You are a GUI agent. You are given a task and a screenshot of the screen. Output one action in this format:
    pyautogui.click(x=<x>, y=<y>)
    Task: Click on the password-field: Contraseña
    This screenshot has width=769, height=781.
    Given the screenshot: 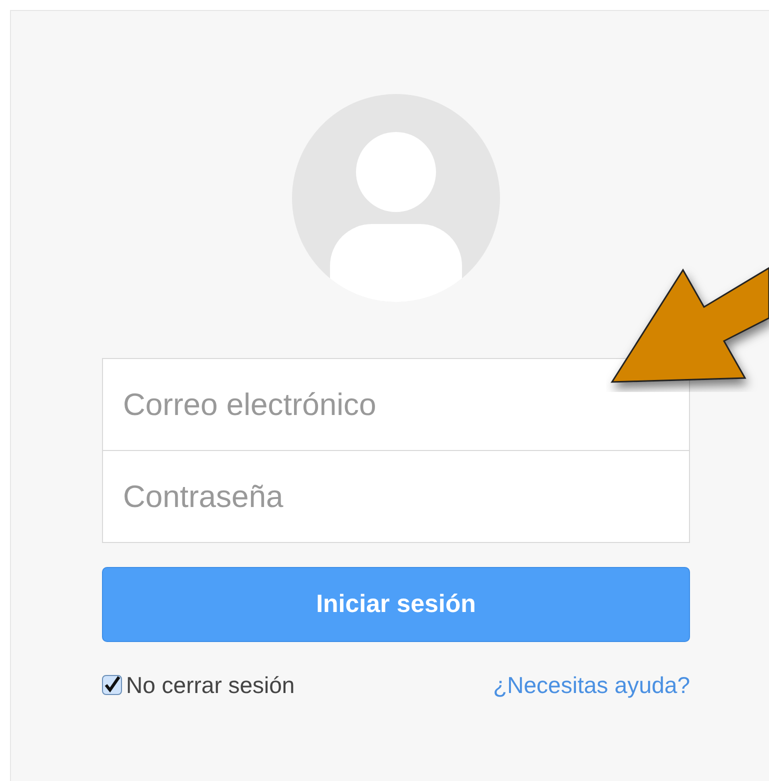 What is the action you would take?
    pyautogui.click(x=396, y=496)
    